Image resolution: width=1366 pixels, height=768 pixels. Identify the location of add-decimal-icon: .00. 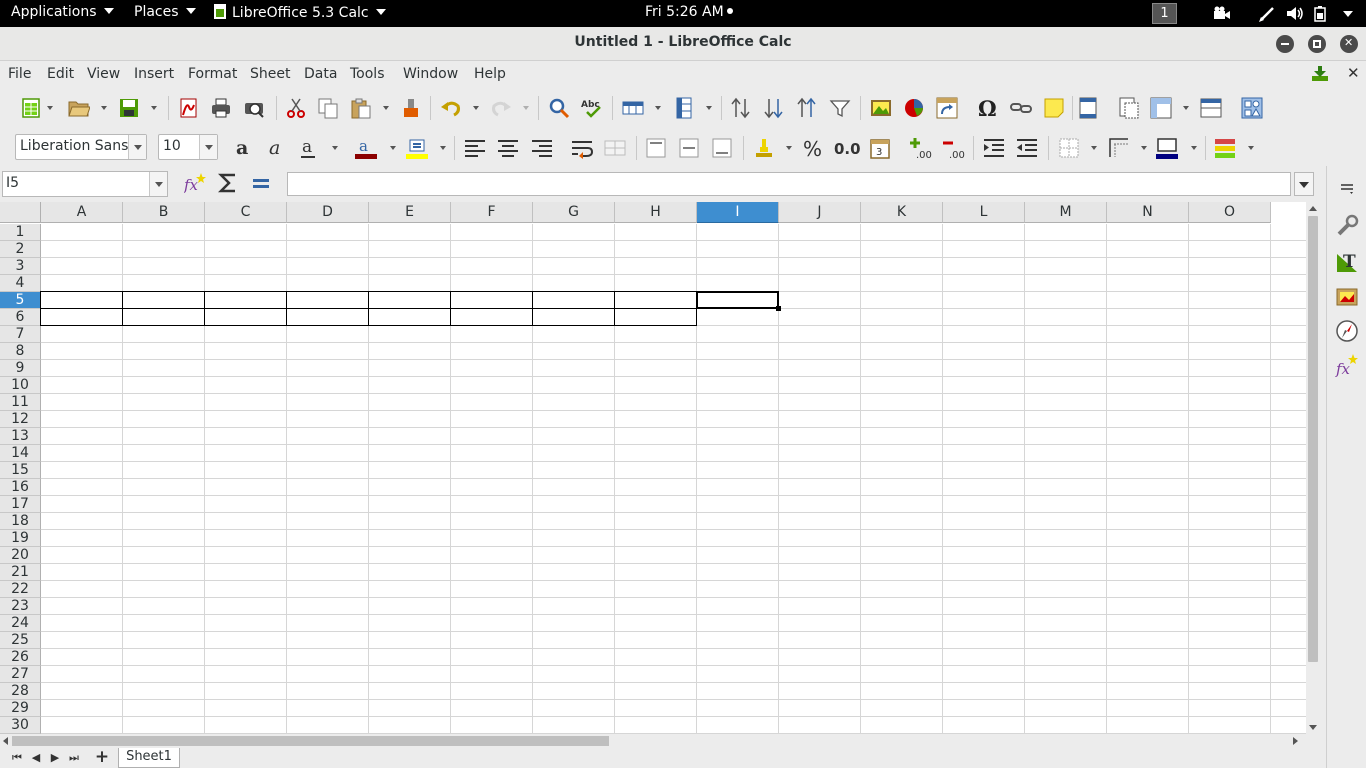
(921, 148).